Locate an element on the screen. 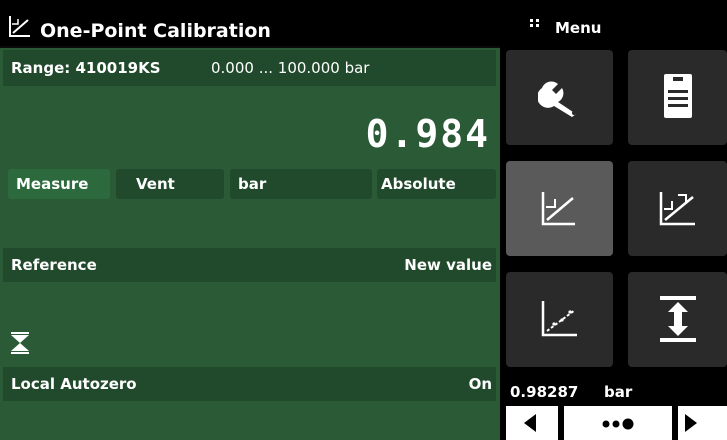 This screenshot has width=727, height=440. document-icon is located at coordinates (678, 96).